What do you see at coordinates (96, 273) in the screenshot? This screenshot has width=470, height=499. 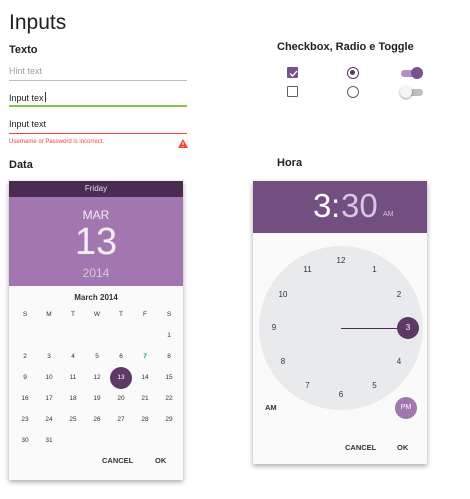 I see `date-picker-year: 2014` at bounding box center [96, 273].